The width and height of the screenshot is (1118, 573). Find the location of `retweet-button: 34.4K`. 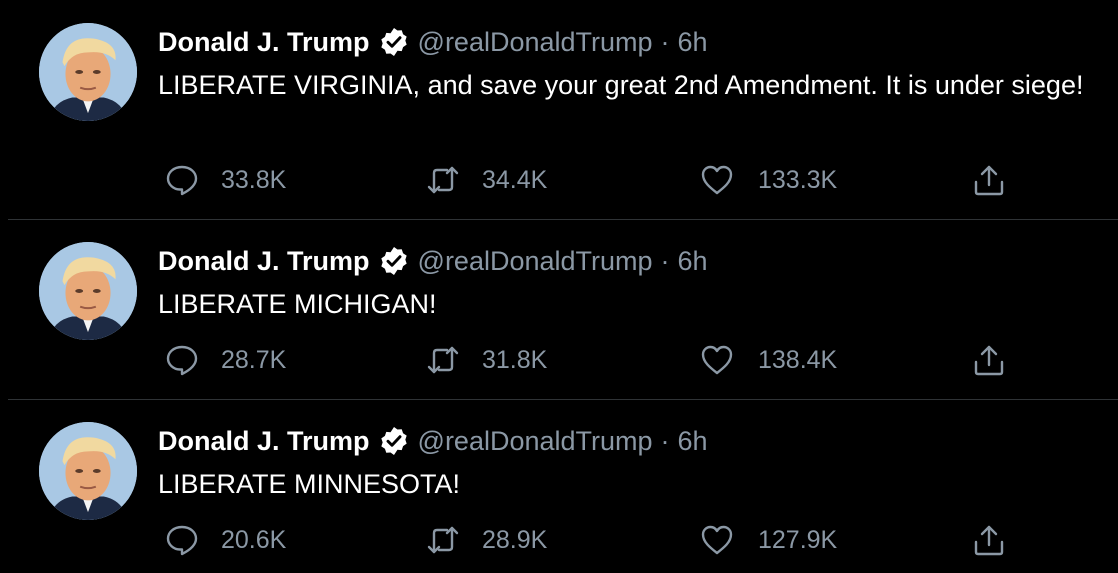

retweet-button: 34.4K is located at coordinates (486, 180).